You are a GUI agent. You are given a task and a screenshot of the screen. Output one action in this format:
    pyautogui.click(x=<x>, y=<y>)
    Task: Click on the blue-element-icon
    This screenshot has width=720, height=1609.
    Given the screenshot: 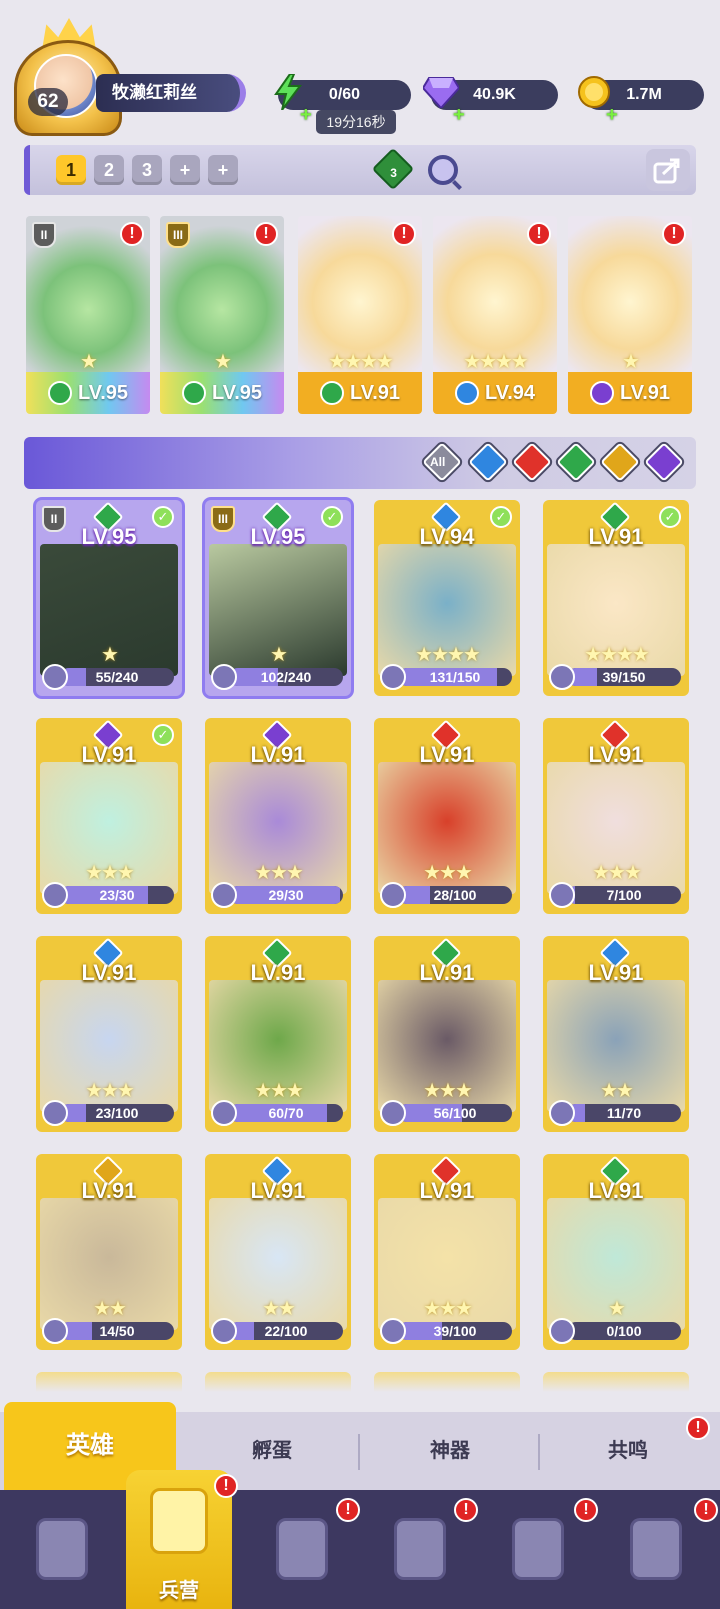 What is the action you would take?
    pyautogui.click(x=466, y=393)
    